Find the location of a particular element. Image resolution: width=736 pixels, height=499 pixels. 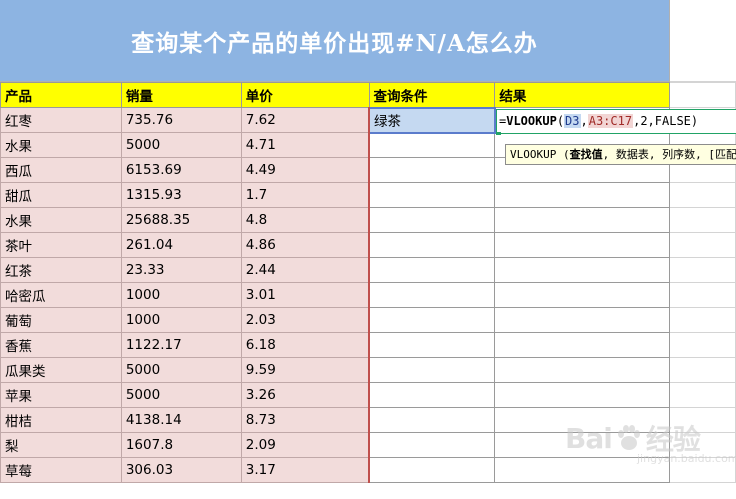

cell-product: 草莓 is located at coordinates (61, 470).